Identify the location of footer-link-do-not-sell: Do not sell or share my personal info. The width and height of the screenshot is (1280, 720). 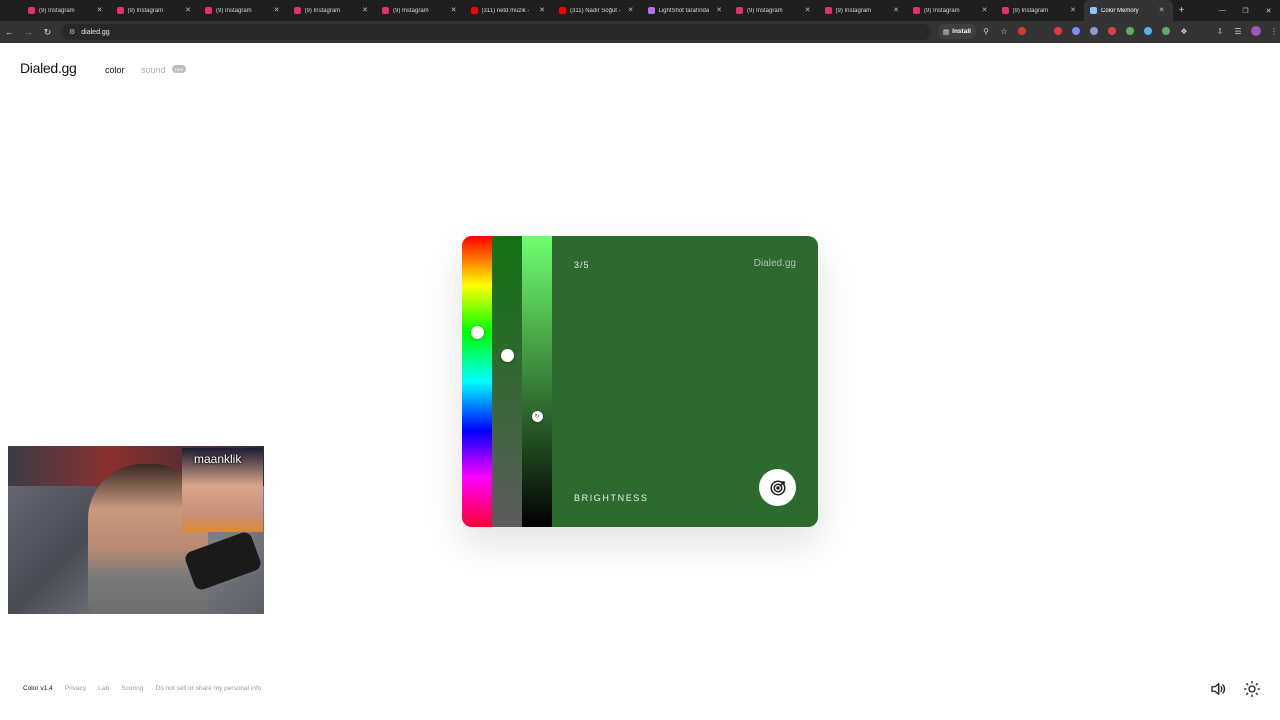
(209, 688).